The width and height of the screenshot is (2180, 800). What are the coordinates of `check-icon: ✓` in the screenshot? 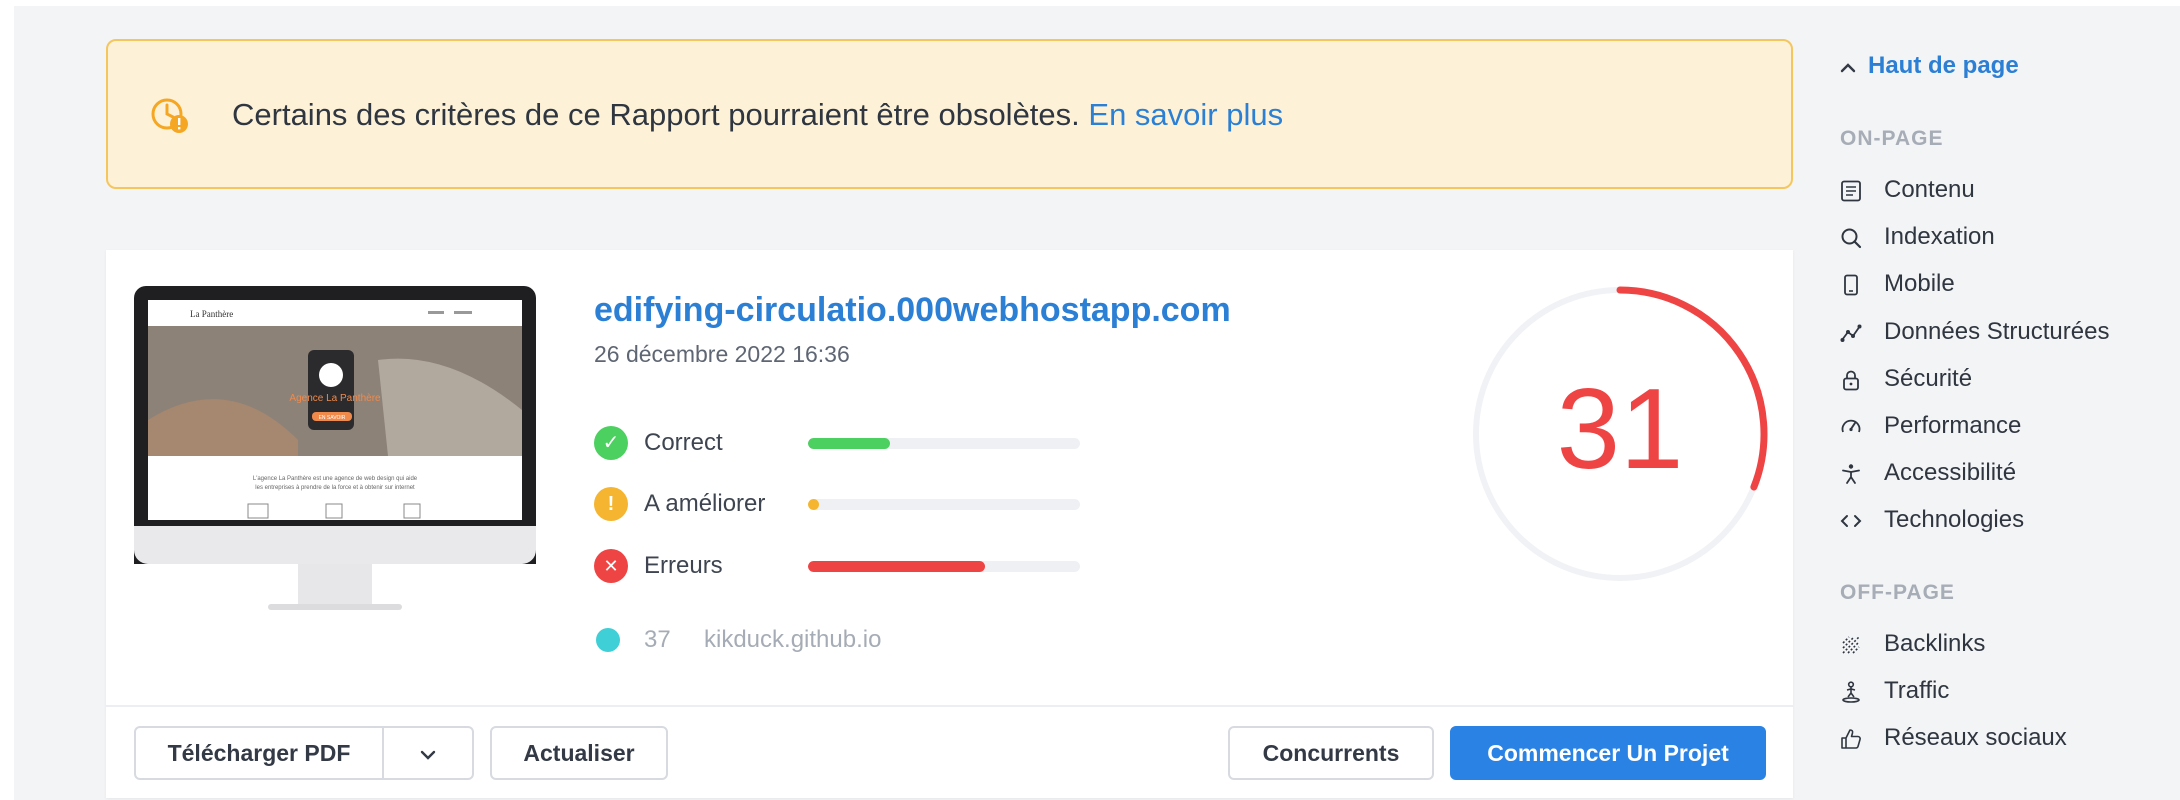 It's located at (611, 443).